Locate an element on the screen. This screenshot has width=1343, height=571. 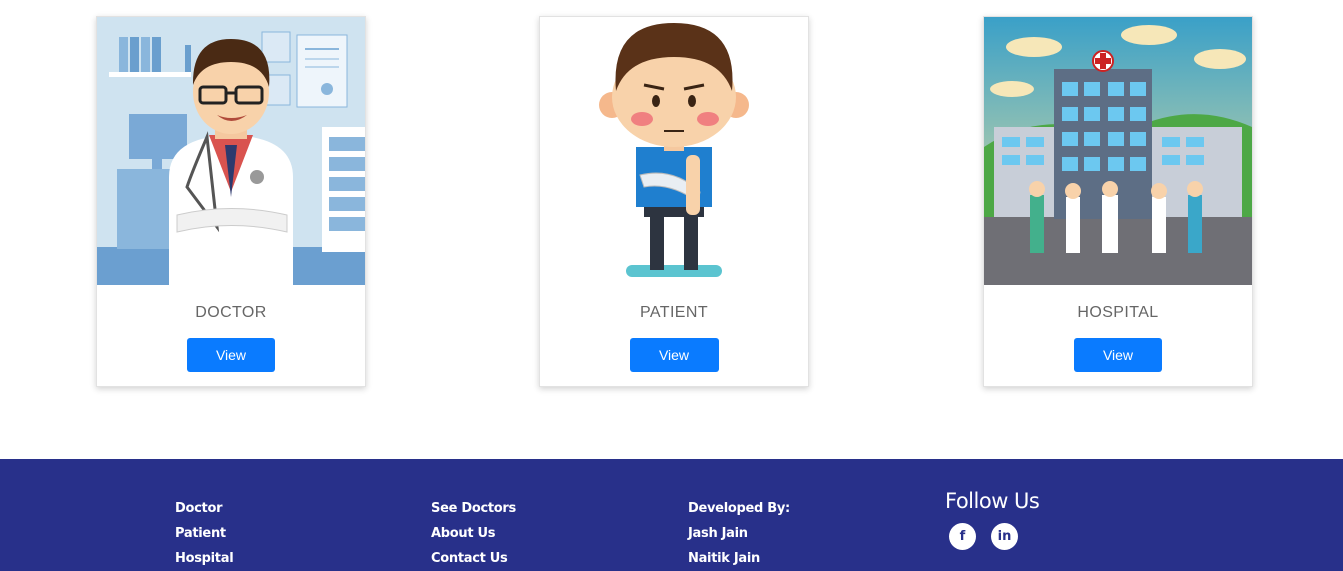
facebook-icon: f is located at coordinates (962, 536).